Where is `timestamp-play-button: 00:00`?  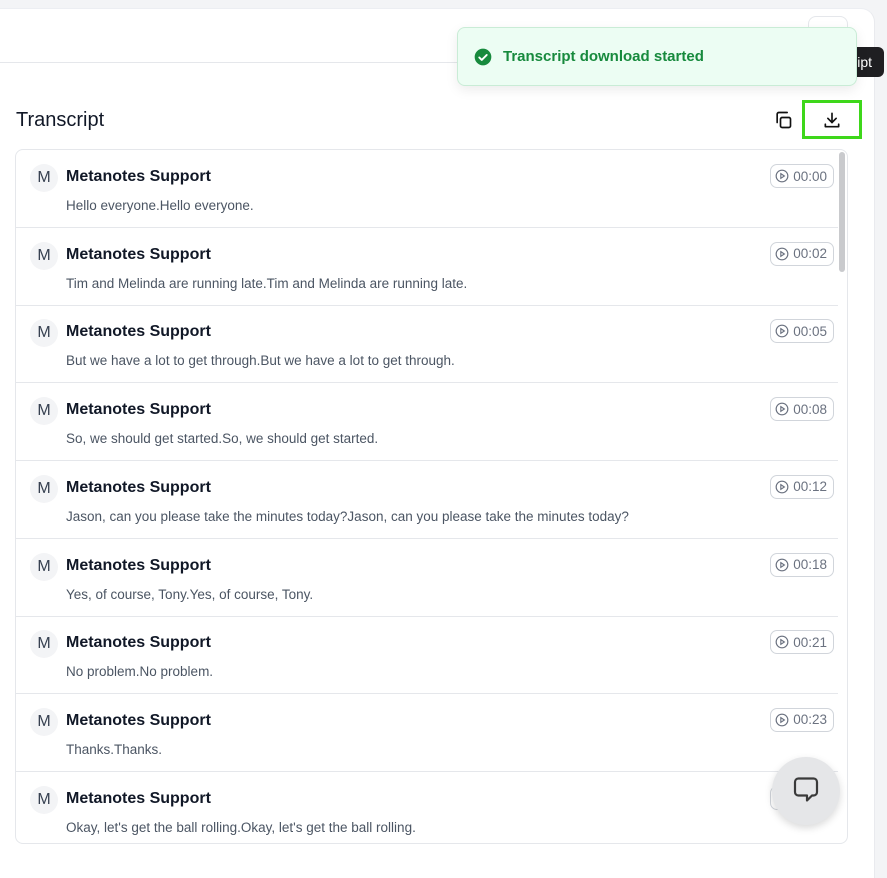 timestamp-play-button: 00:00 is located at coordinates (802, 176).